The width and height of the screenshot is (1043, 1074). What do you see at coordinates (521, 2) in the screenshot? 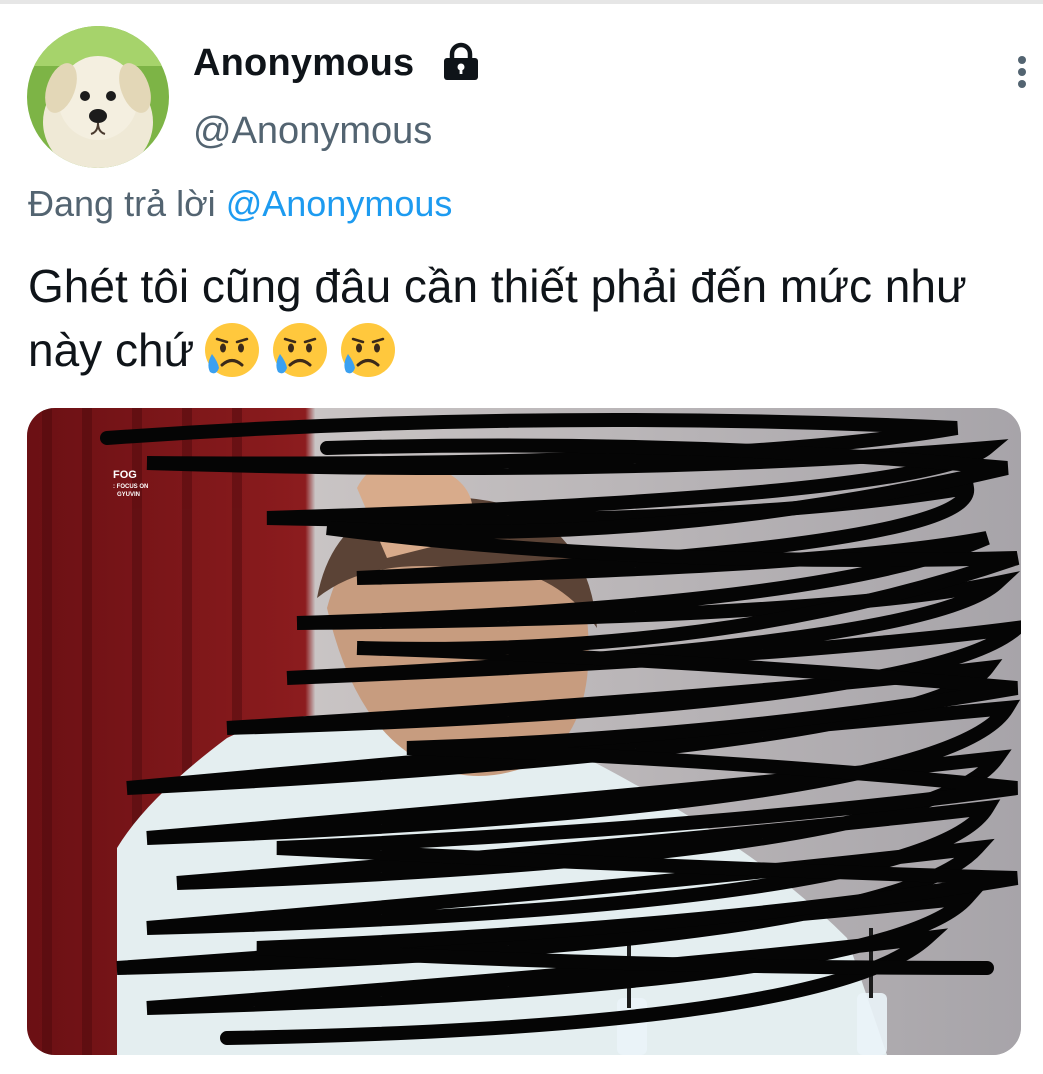
I see `top-divider` at bounding box center [521, 2].